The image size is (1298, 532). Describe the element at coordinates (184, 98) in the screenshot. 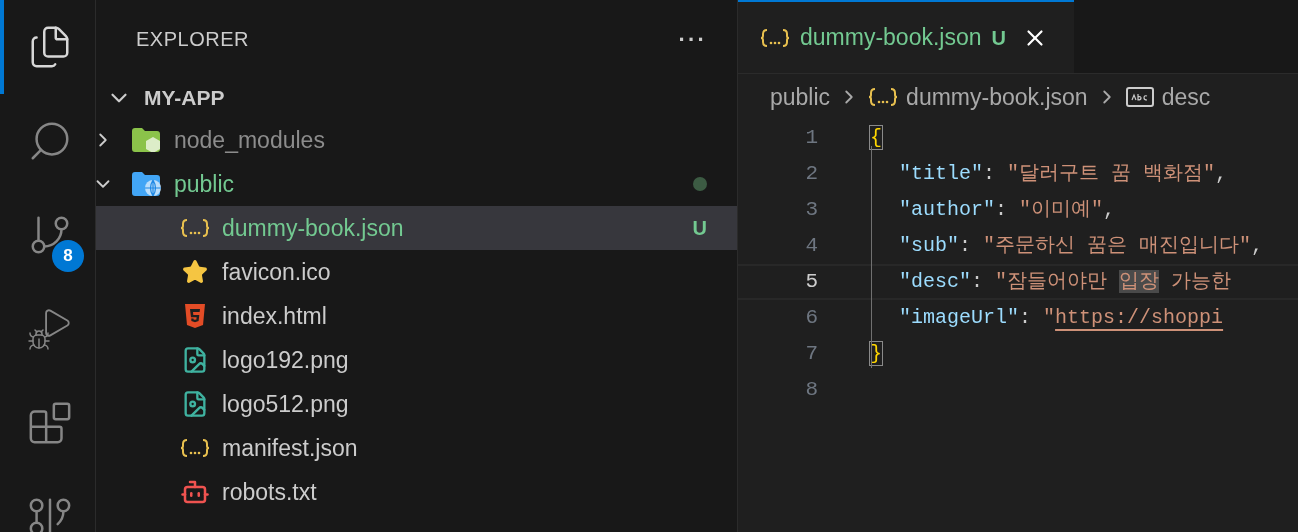

I see `folder-title: MY-APP` at that location.